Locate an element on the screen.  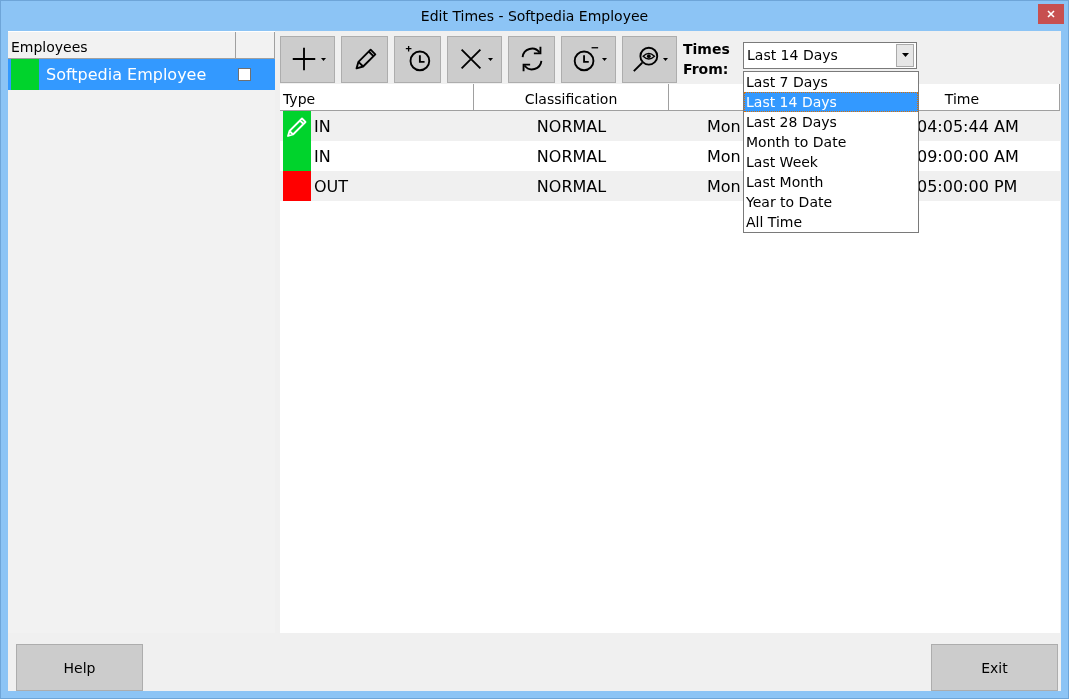
magnifier-eye-icon is located at coordinates (646, 59).